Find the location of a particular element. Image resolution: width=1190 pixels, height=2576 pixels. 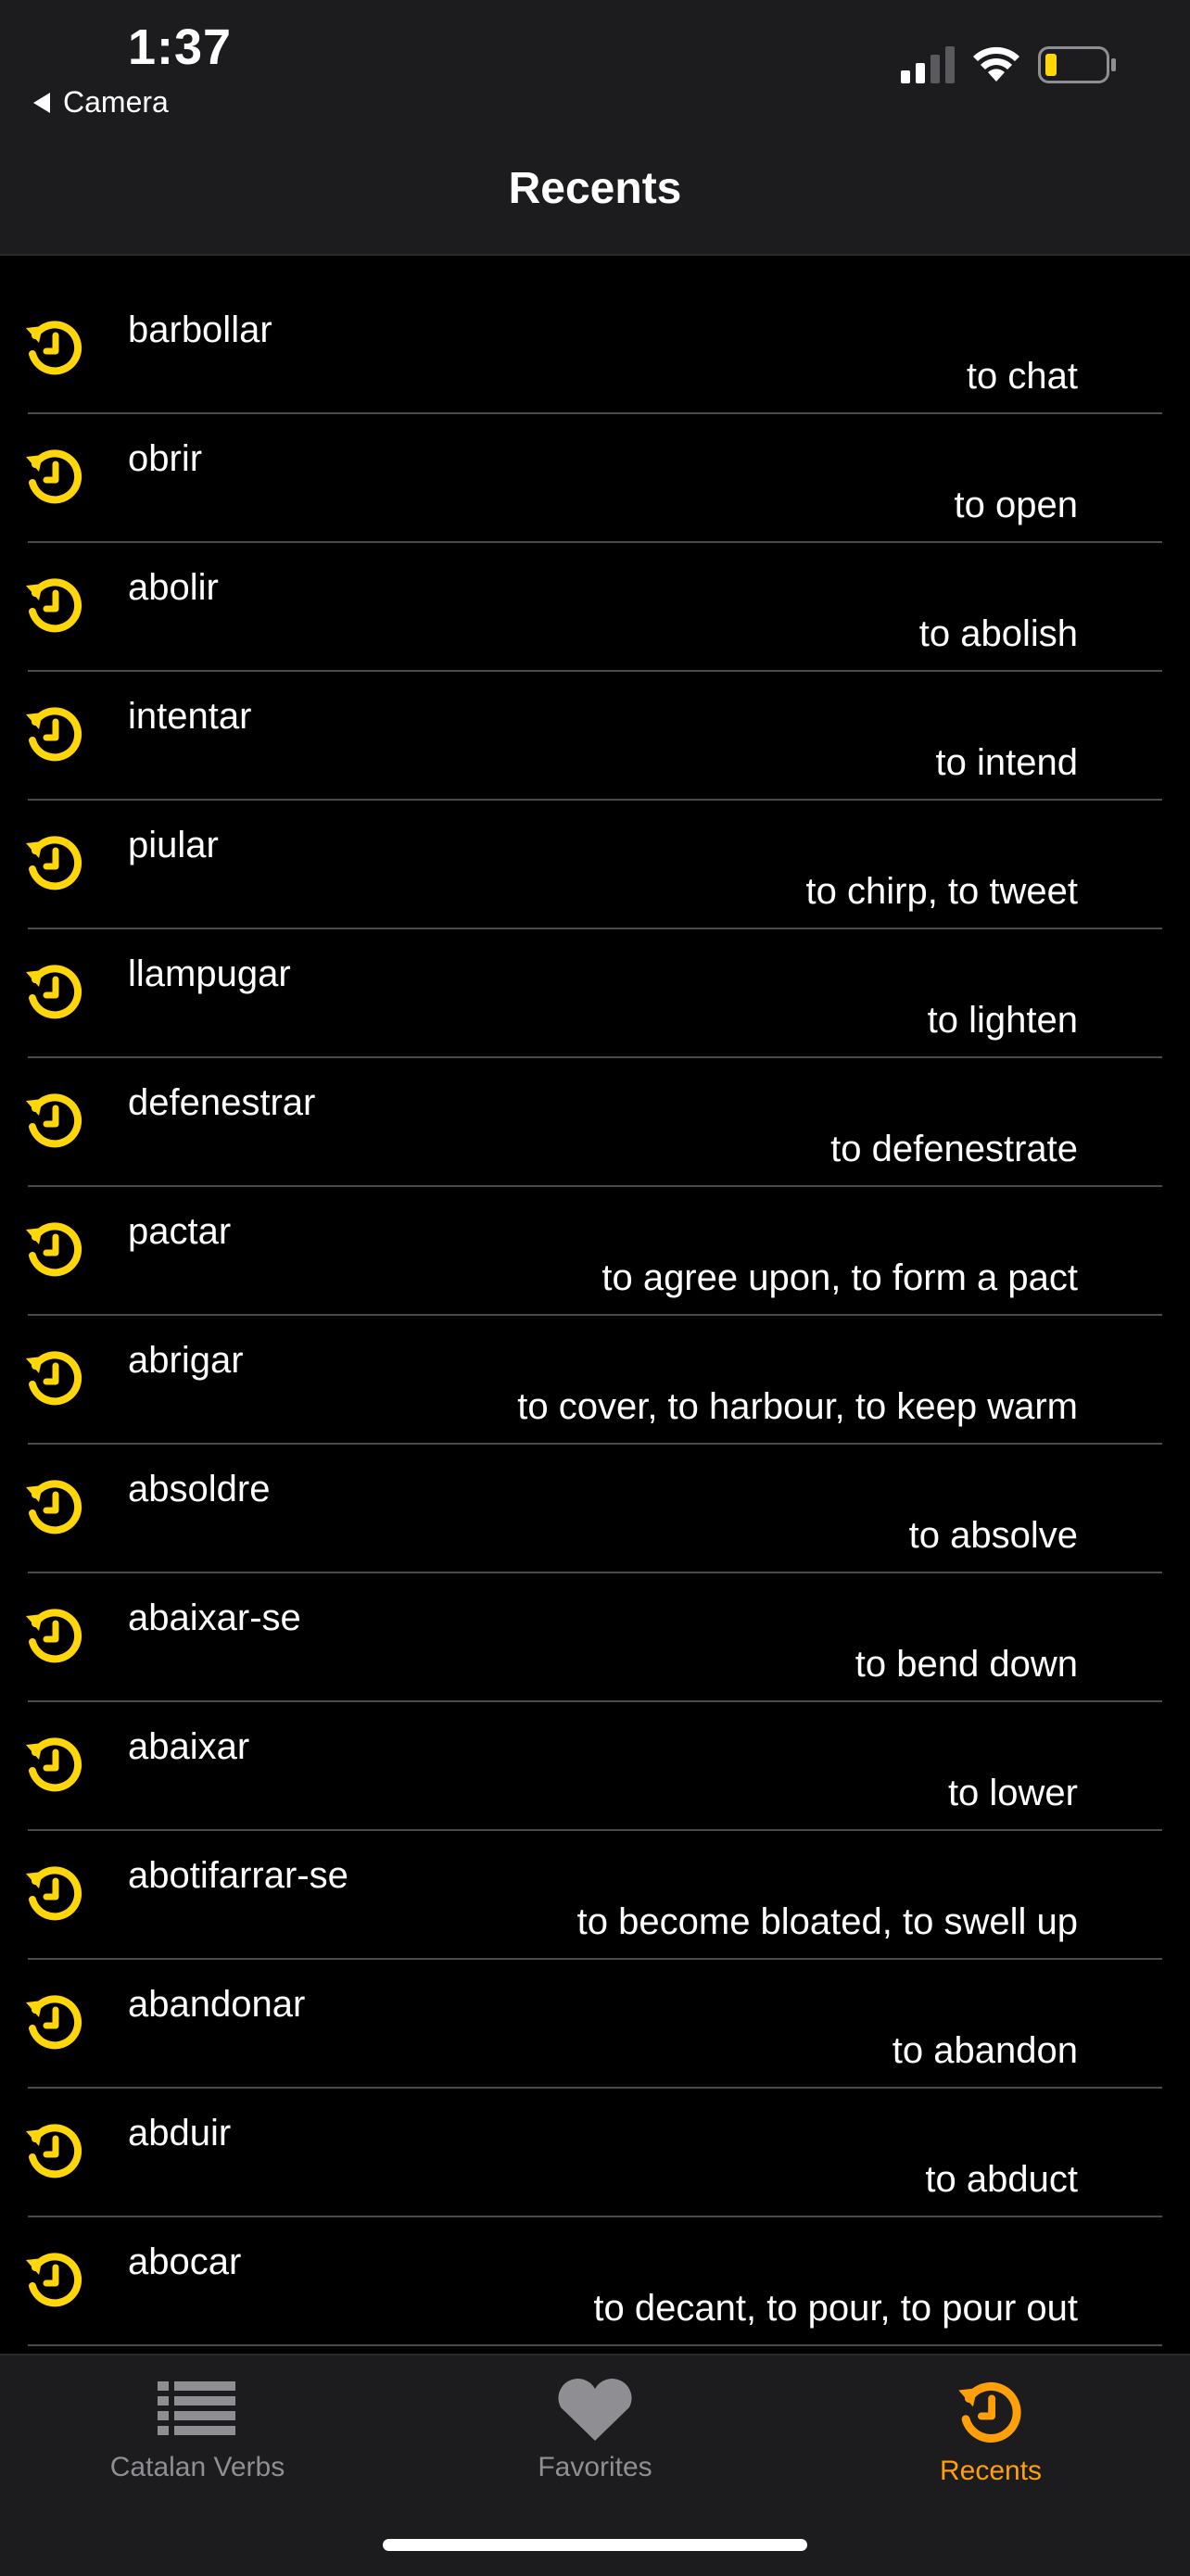

back-label: Camera is located at coordinates (116, 102).